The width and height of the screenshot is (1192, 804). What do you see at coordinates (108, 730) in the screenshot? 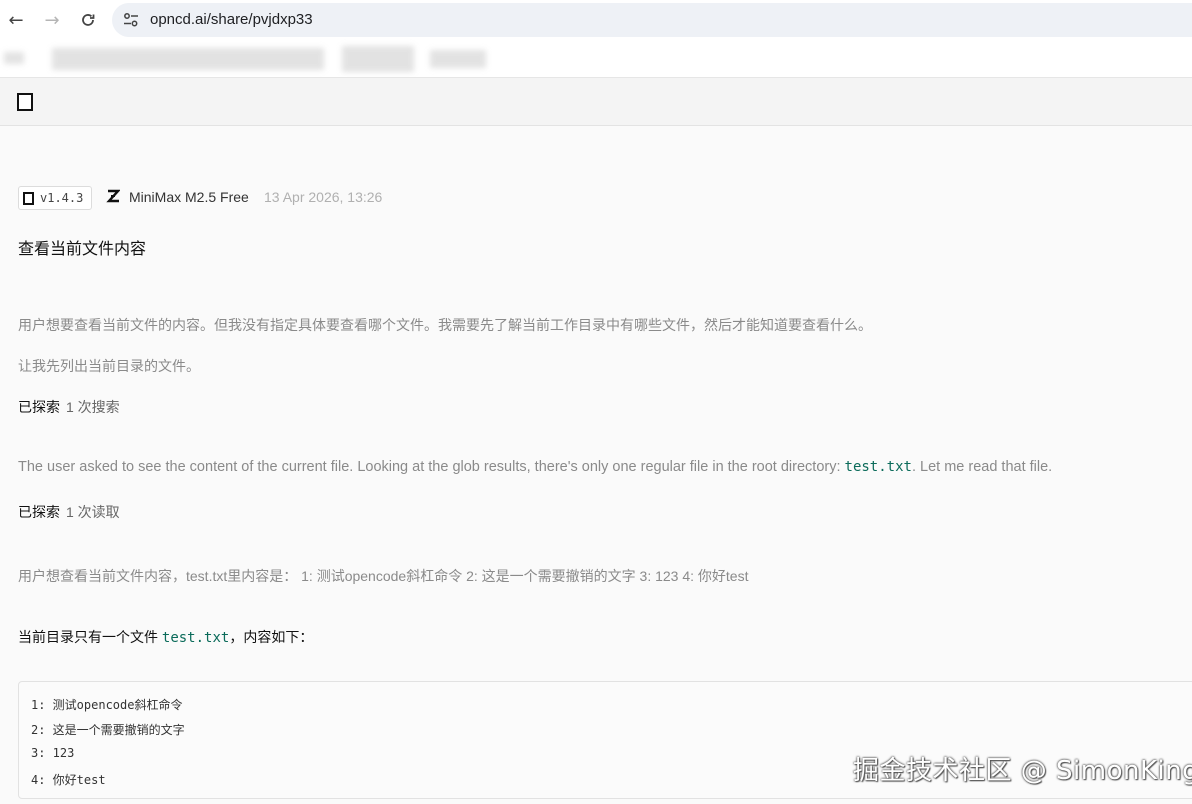
I see `code-line: 2: 这是一个需要撤销的文字` at bounding box center [108, 730].